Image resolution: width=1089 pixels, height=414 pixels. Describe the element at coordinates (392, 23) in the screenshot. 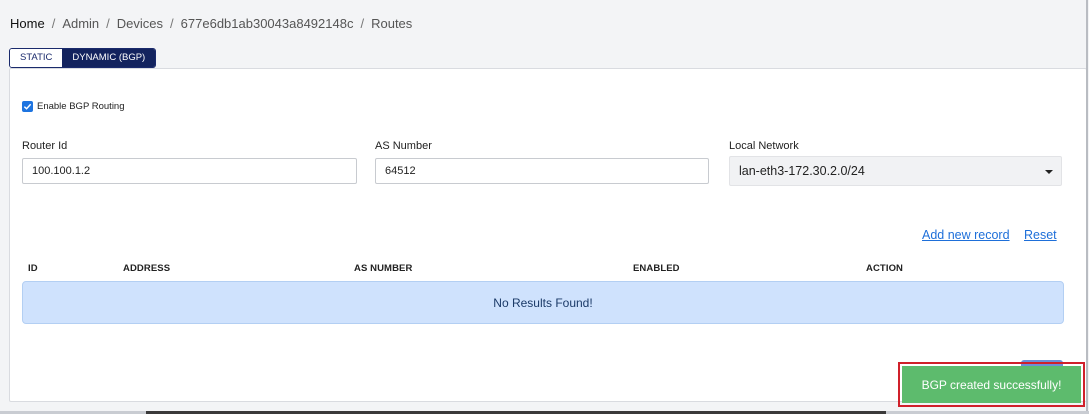

I see `breadcrumb-routes: Routes` at that location.